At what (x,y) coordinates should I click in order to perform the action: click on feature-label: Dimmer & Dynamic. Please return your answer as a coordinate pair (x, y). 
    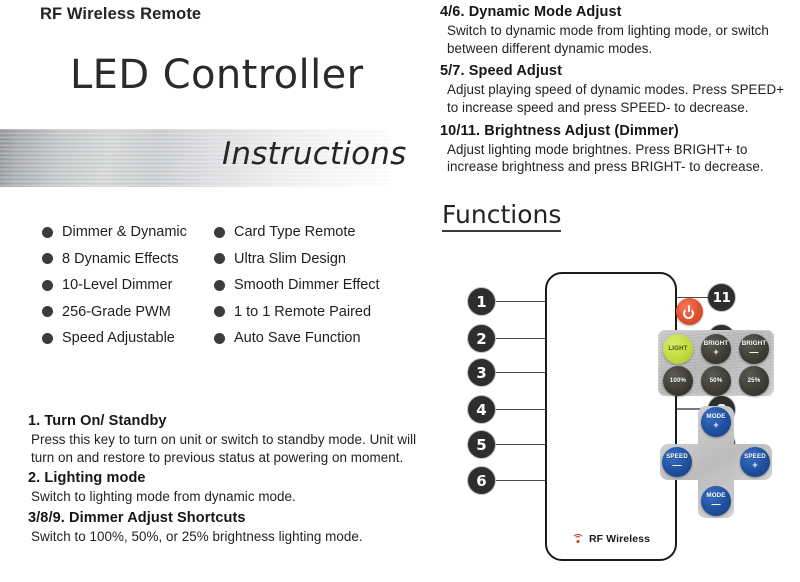
    Looking at the image, I should click on (124, 232).